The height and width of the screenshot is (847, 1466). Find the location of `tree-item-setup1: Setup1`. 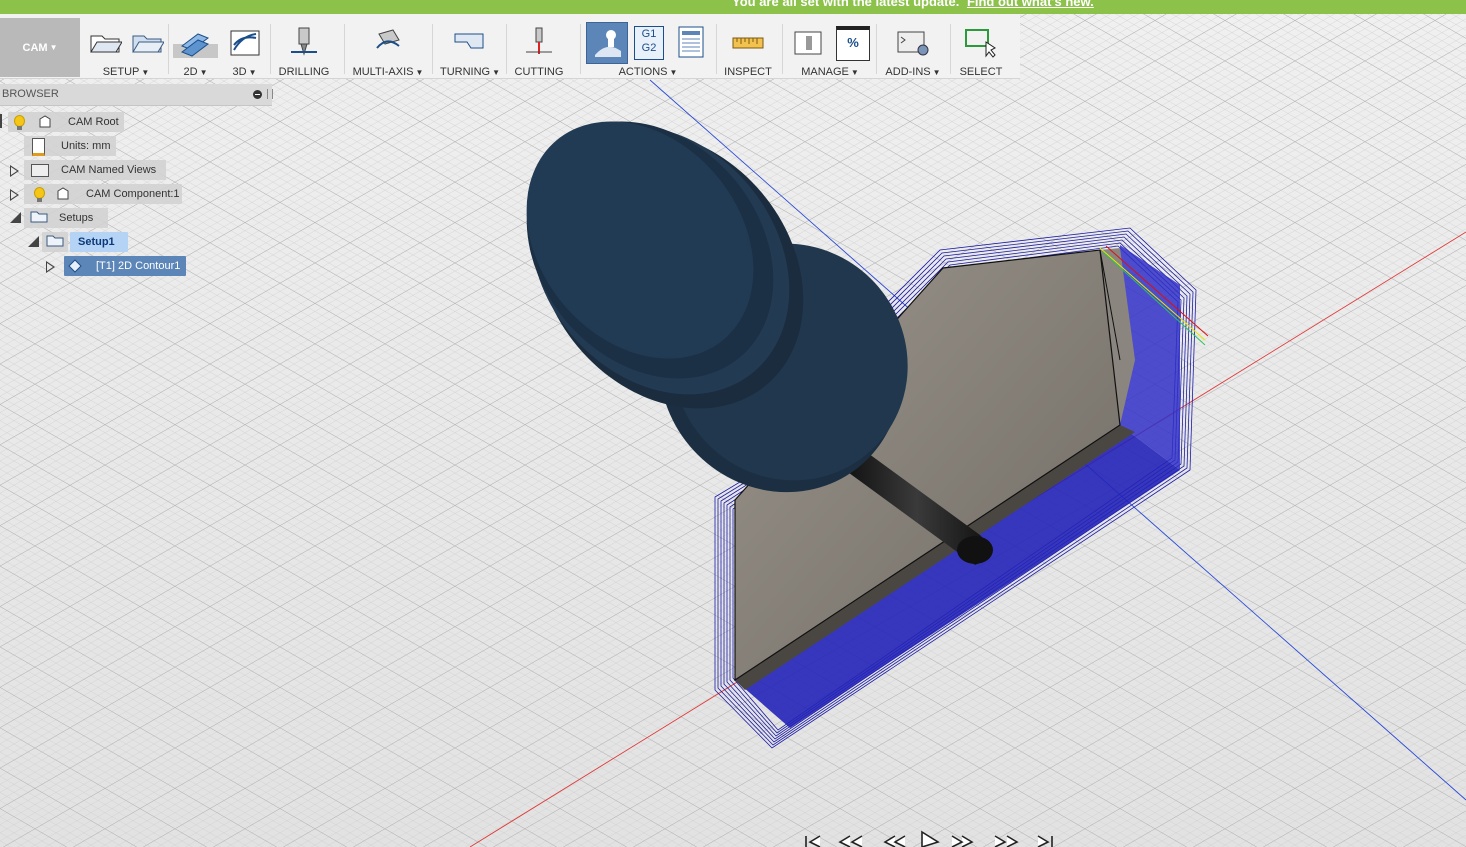

tree-item-setup1: Setup1 is located at coordinates (78, 242).